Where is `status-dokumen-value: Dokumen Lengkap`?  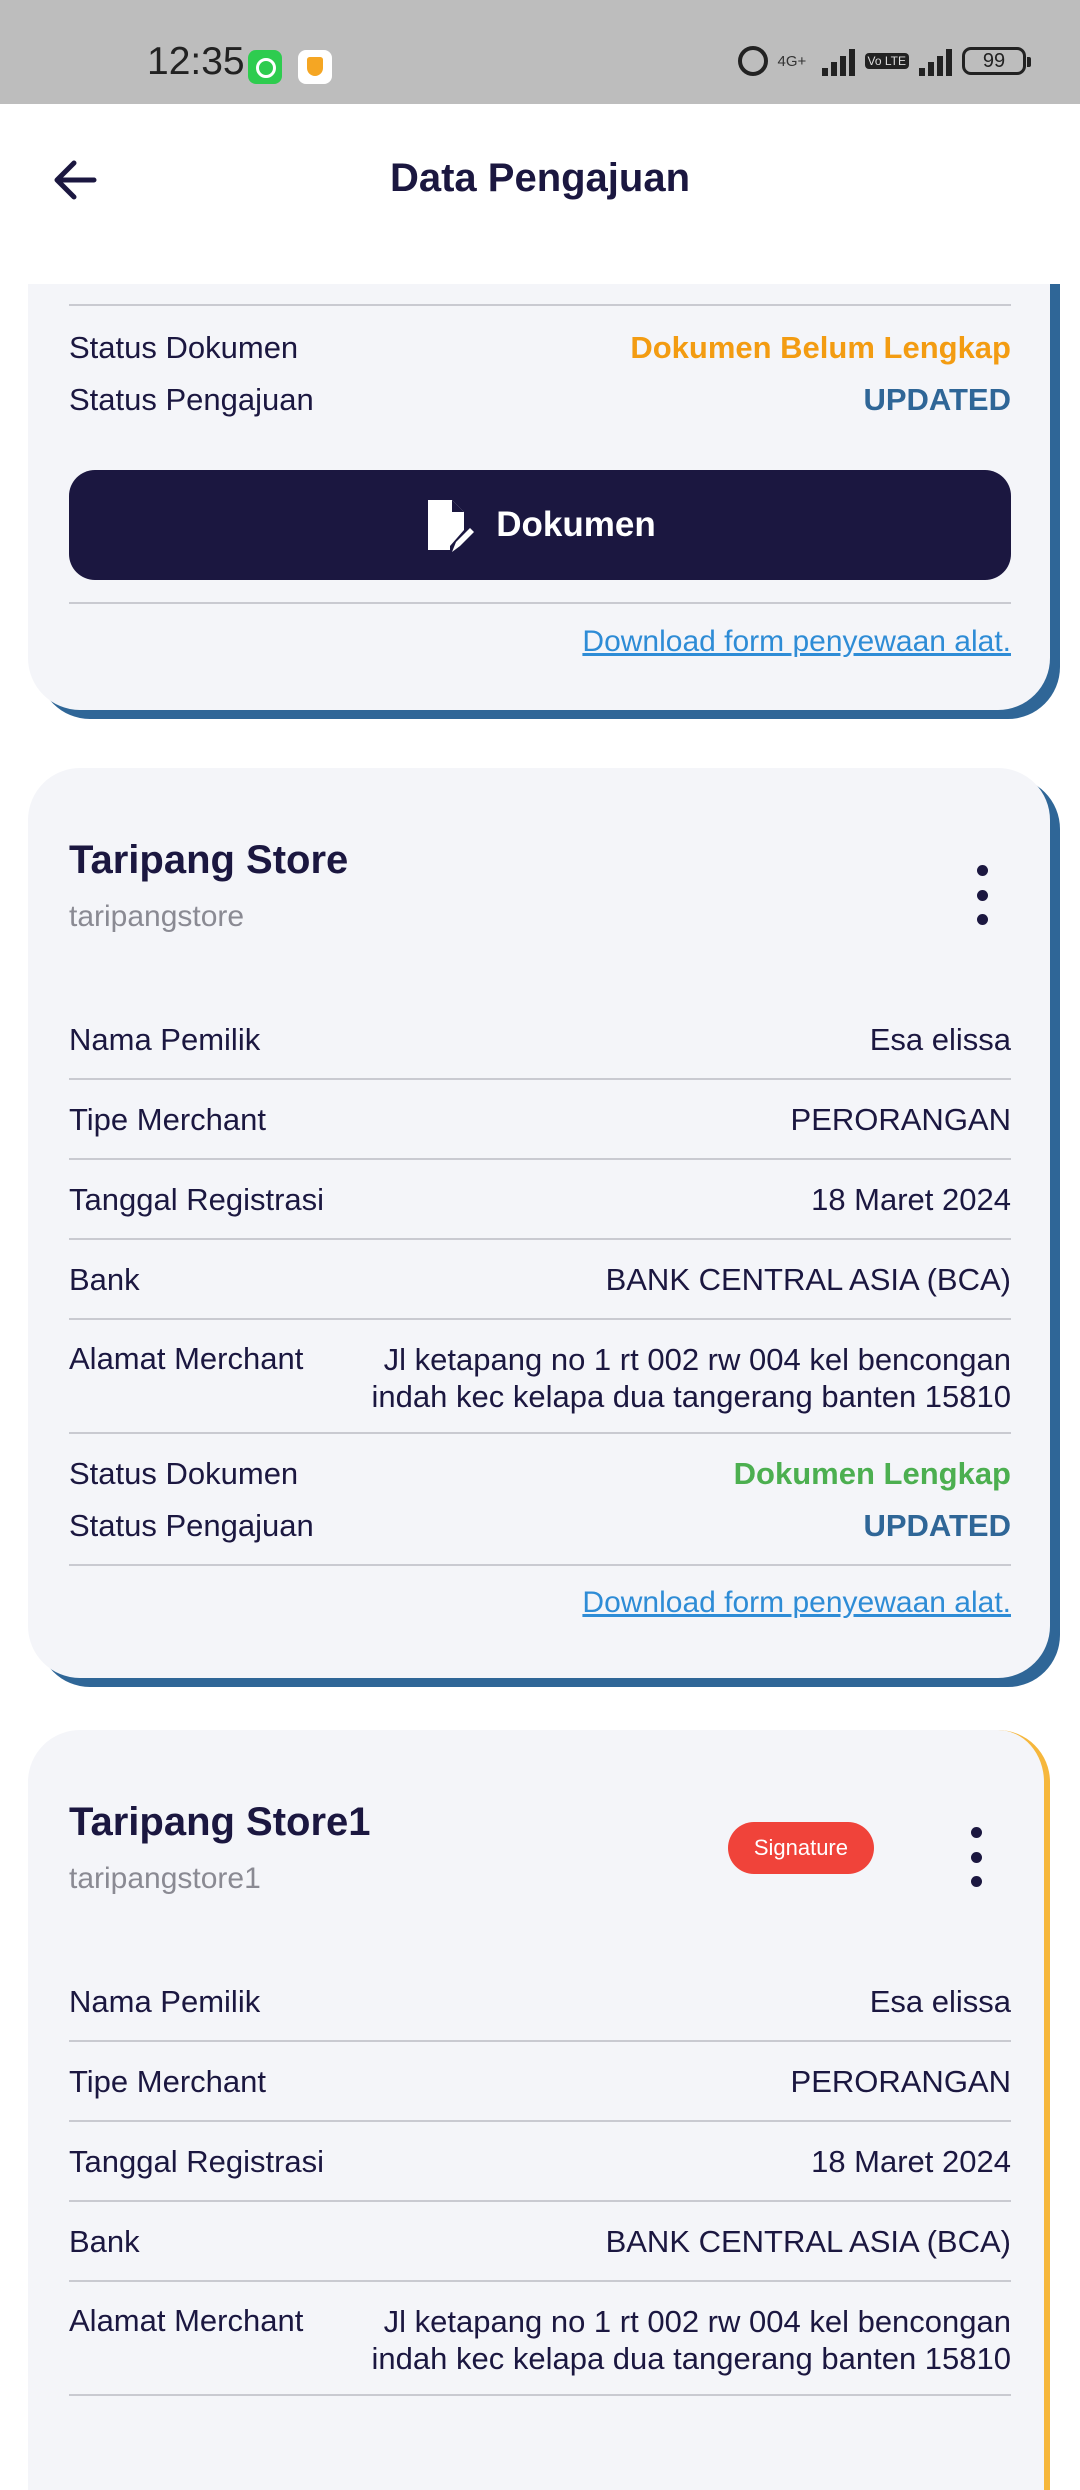
status-dokumen-value: Dokumen Lengkap is located at coordinates (872, 1473).